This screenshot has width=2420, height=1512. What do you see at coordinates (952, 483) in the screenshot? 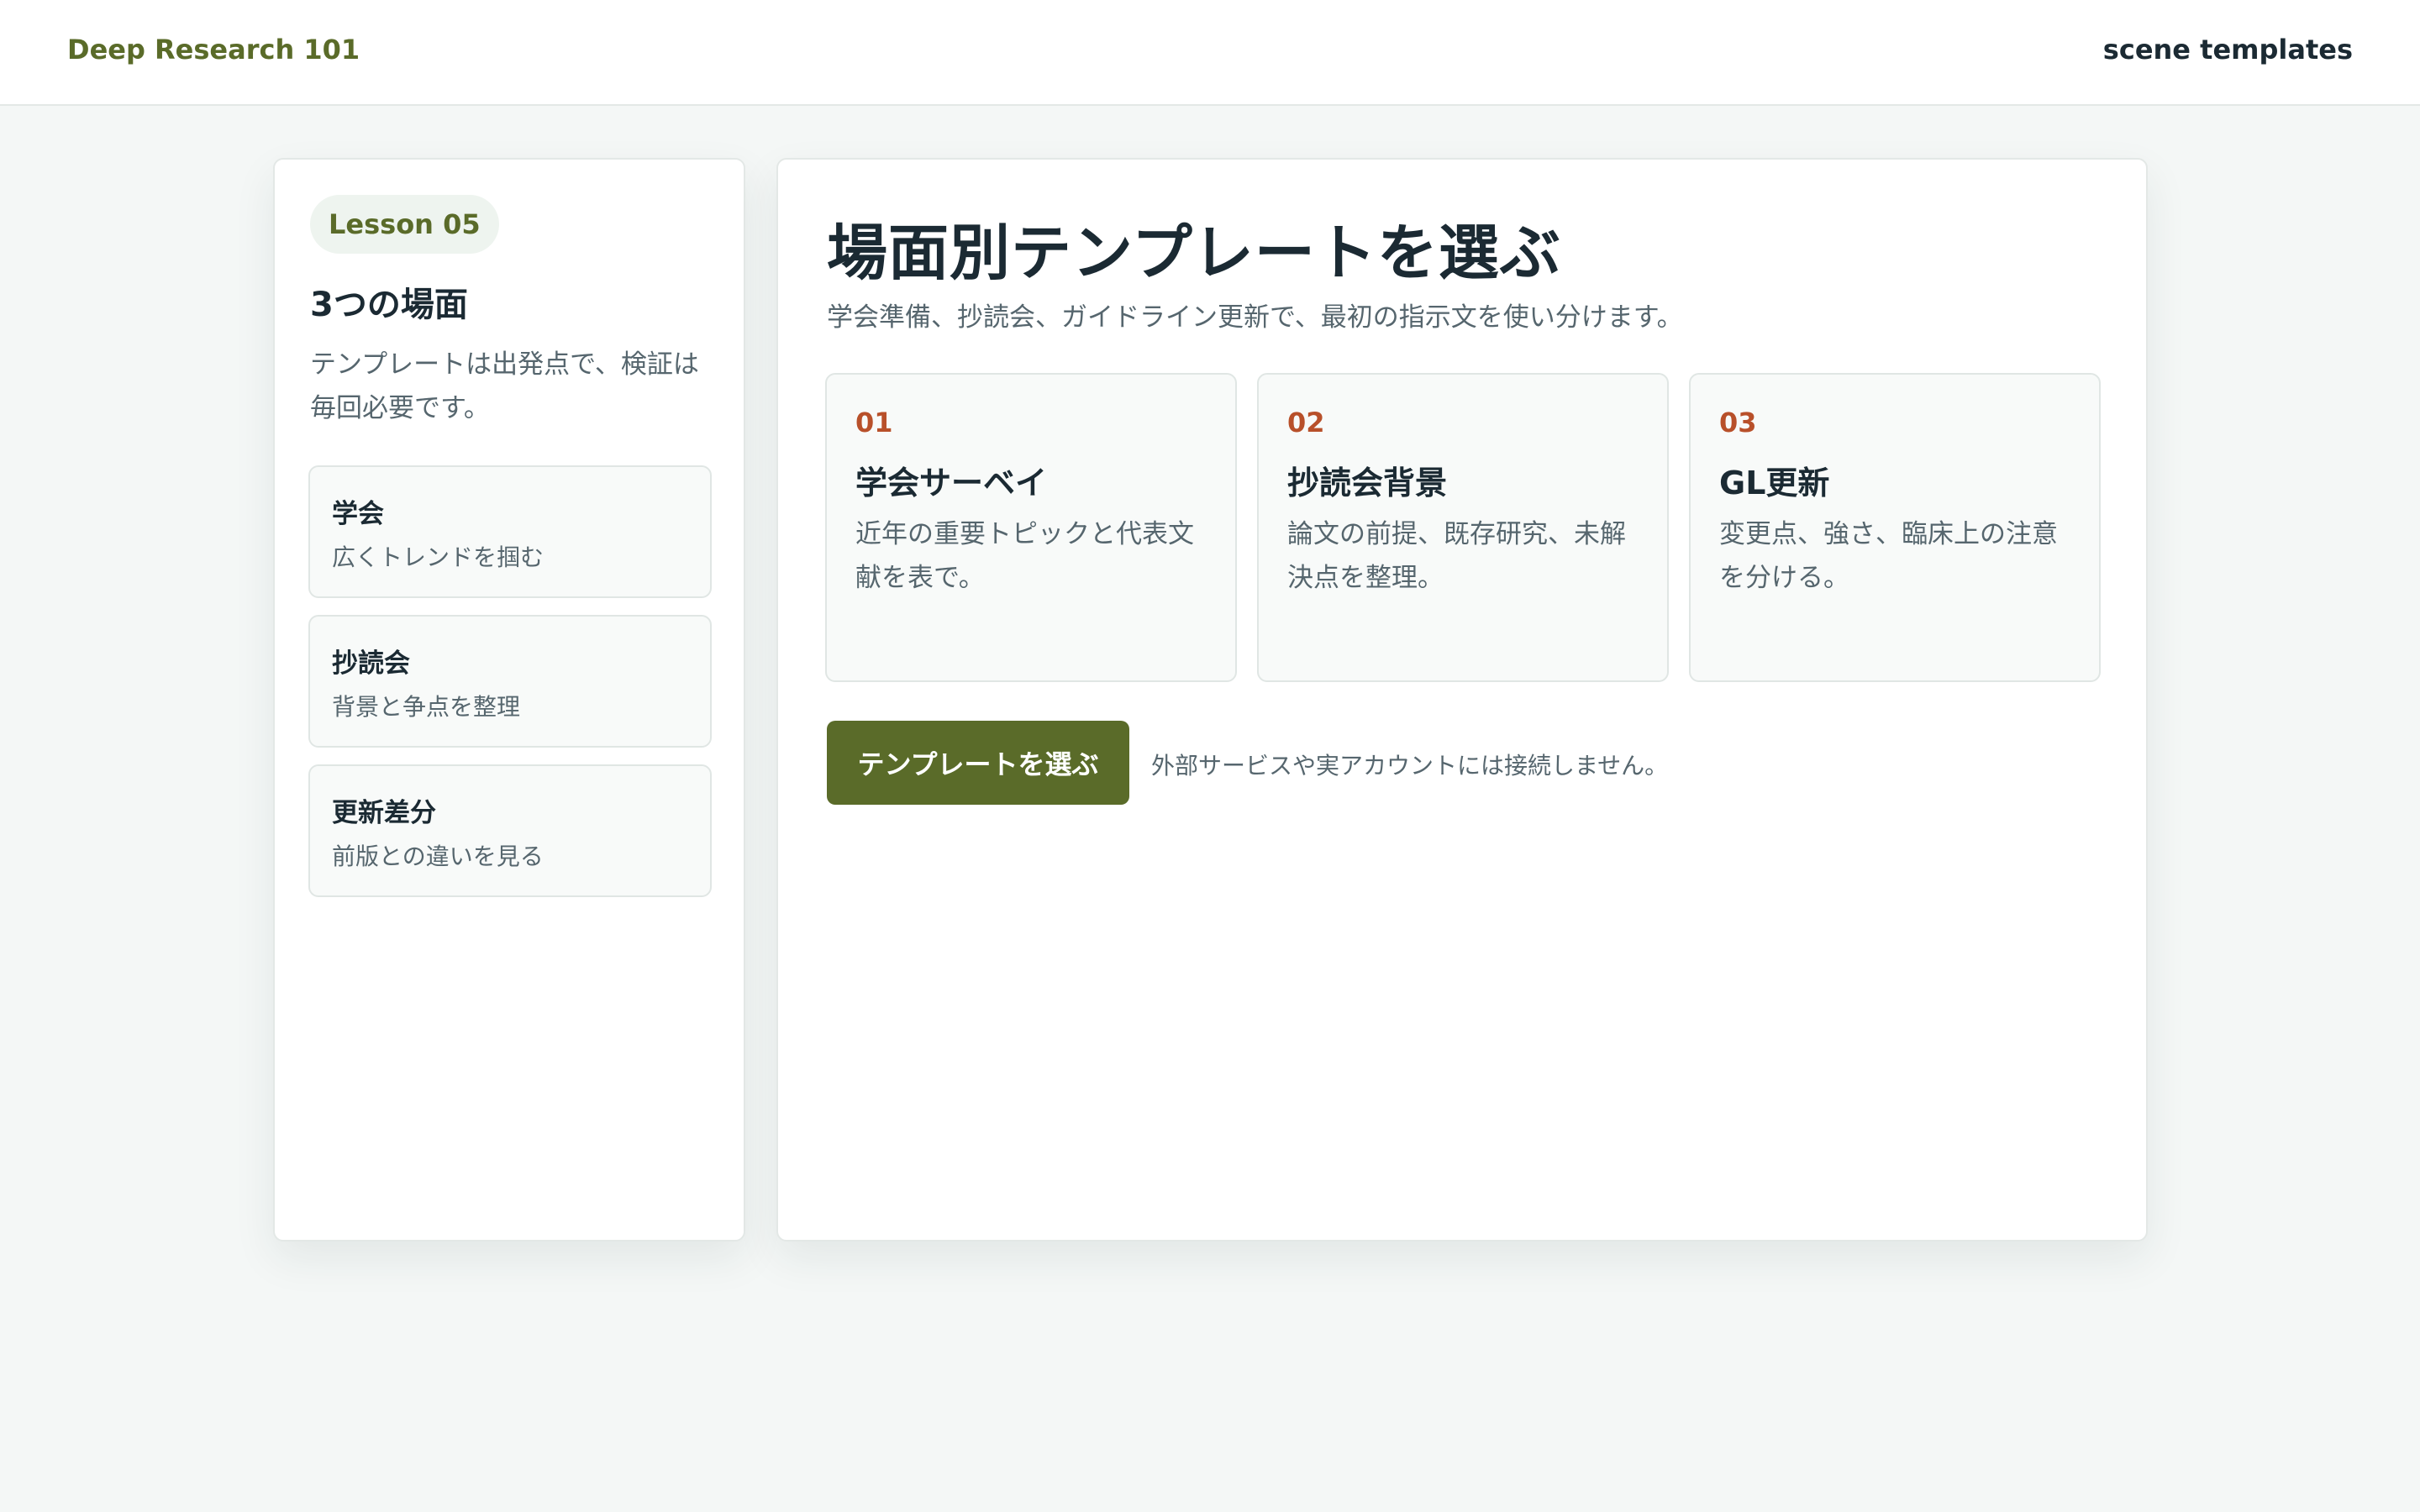
I see `card-title: 学会サーベイ` at bounding box center [952, 483].